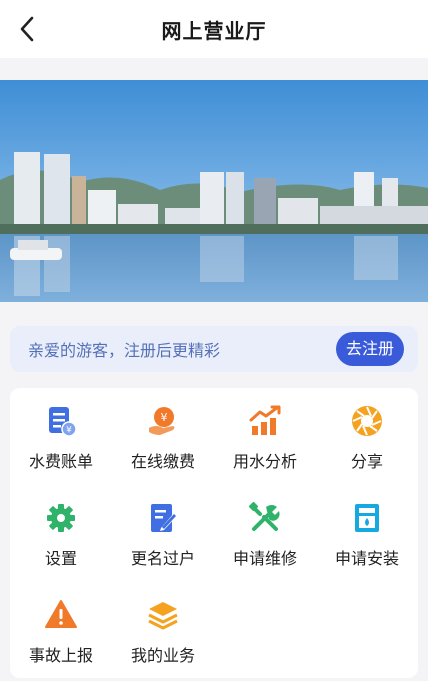 This screenshot has height=681, width=428. I want to click on menu-item-online-payment: ¥ 在线缴费, so click(163, 436).